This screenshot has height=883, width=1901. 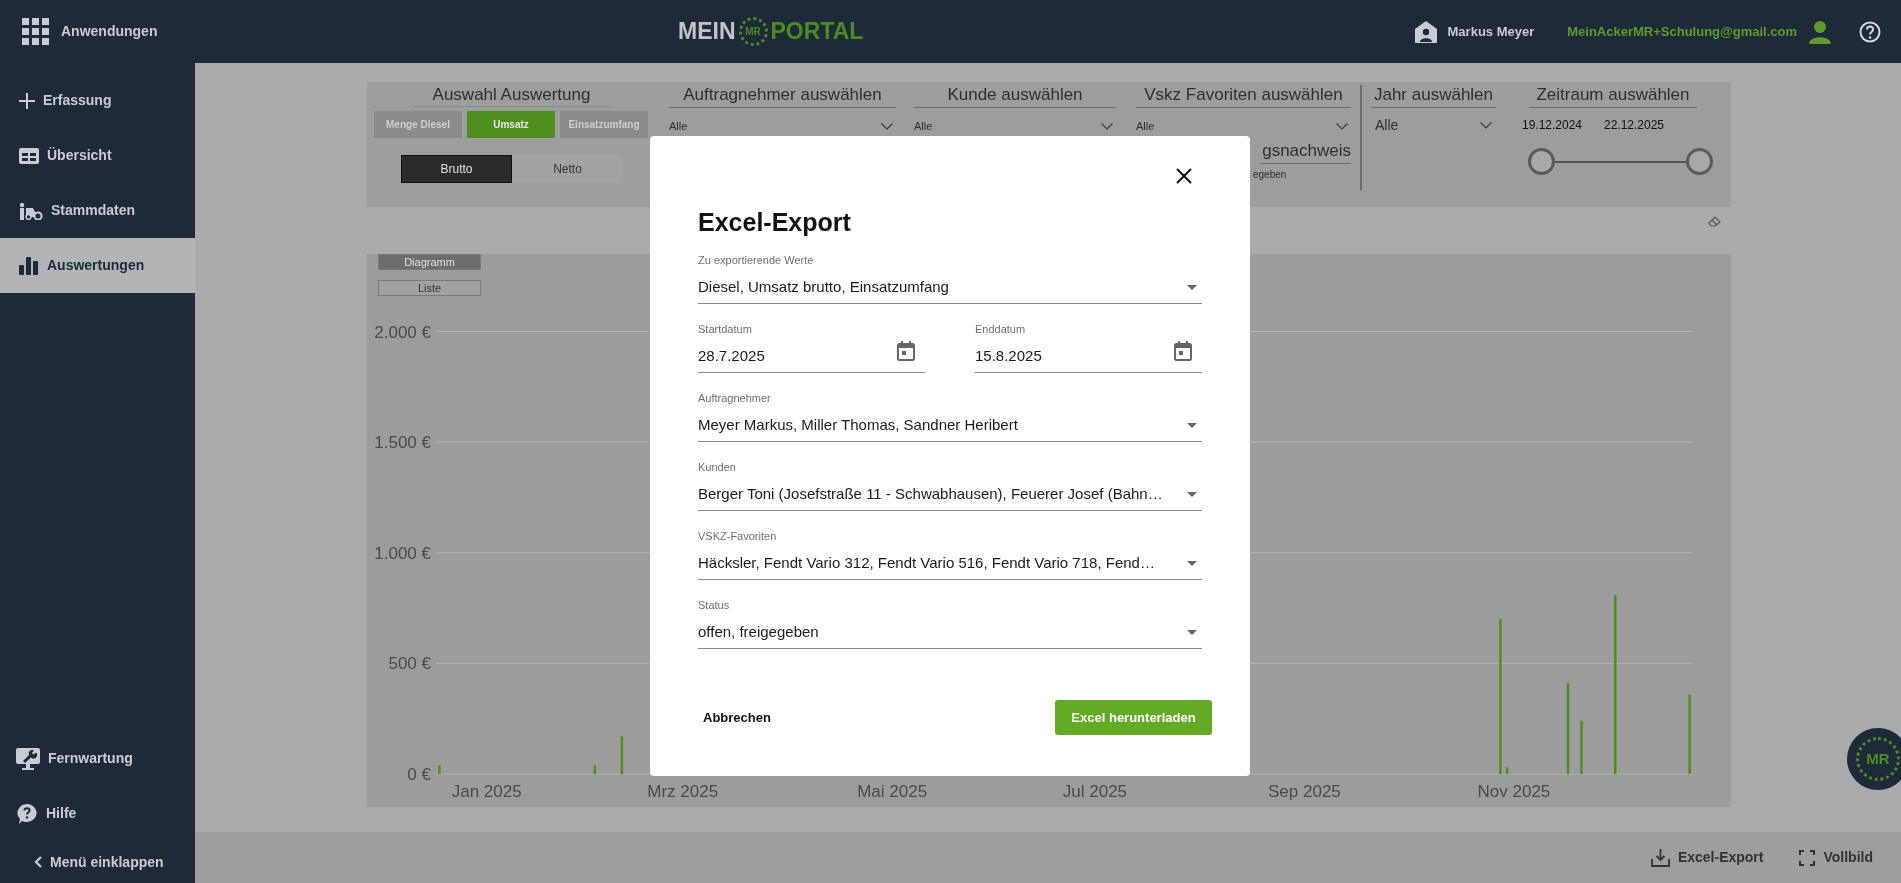 I want to click on y-axis-label: 1.000 €, so click(x=402, y=553).